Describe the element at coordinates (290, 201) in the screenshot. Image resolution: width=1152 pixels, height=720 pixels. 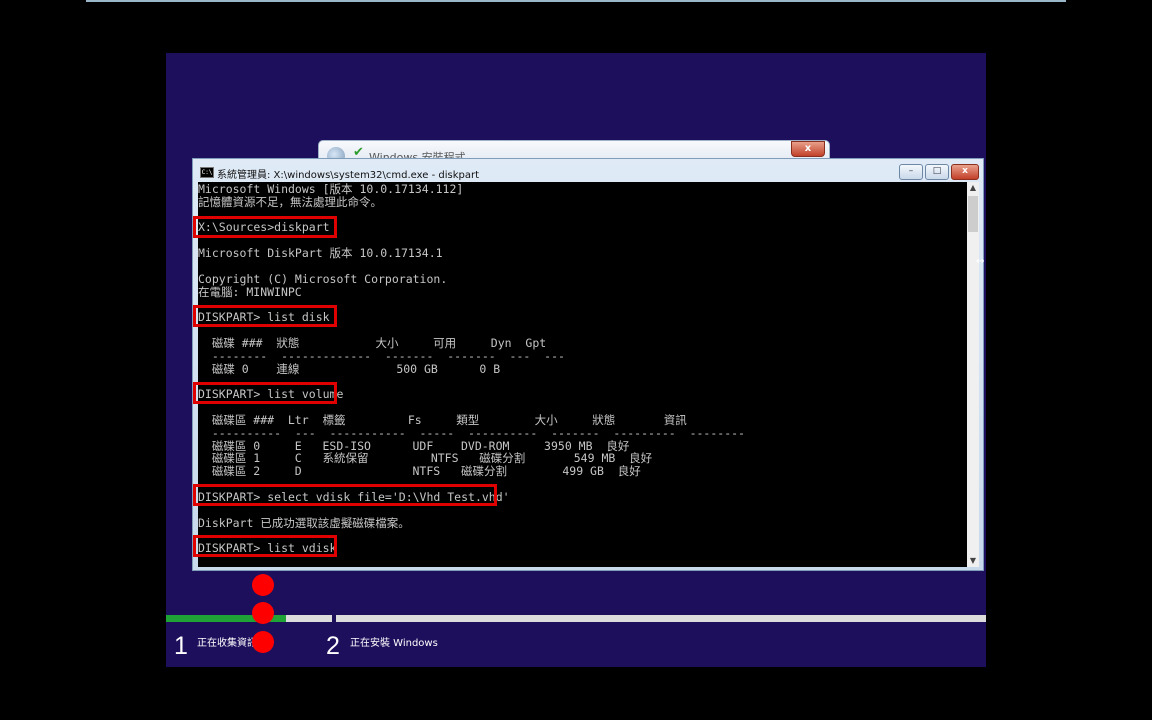
I see `console-line: 記憶體資源不足，無法處理此命令。` at that location.